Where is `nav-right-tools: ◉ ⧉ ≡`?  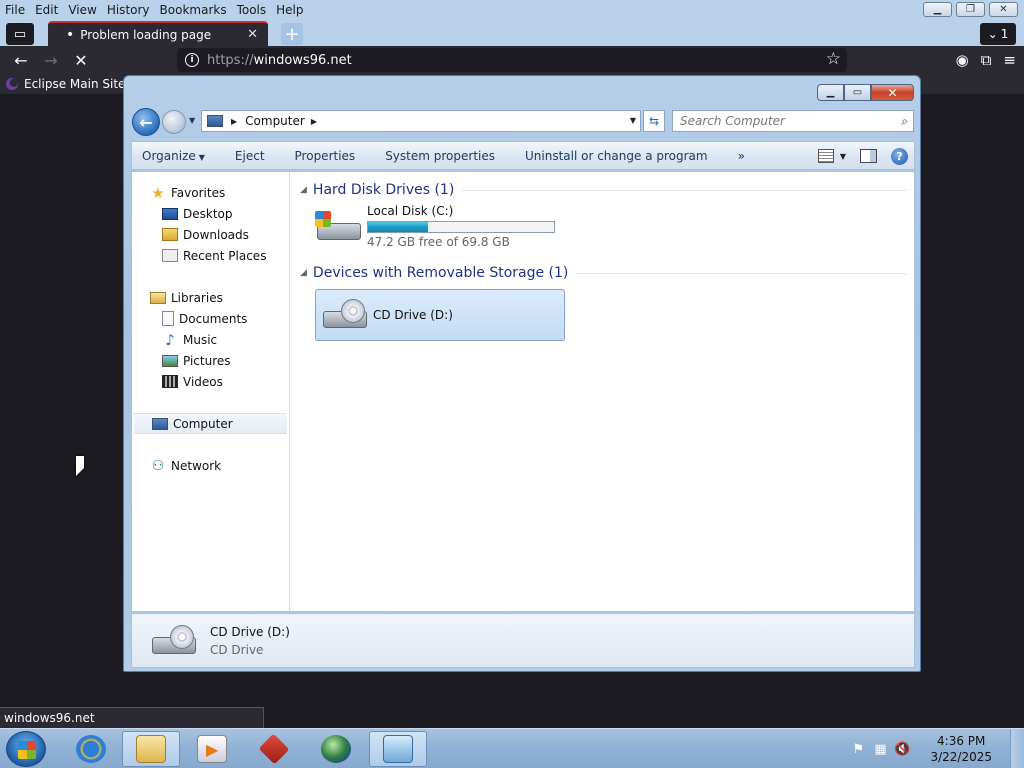
nav-right-tools: ◉ ⧉ ≡ is located at coordinates (986, 60).